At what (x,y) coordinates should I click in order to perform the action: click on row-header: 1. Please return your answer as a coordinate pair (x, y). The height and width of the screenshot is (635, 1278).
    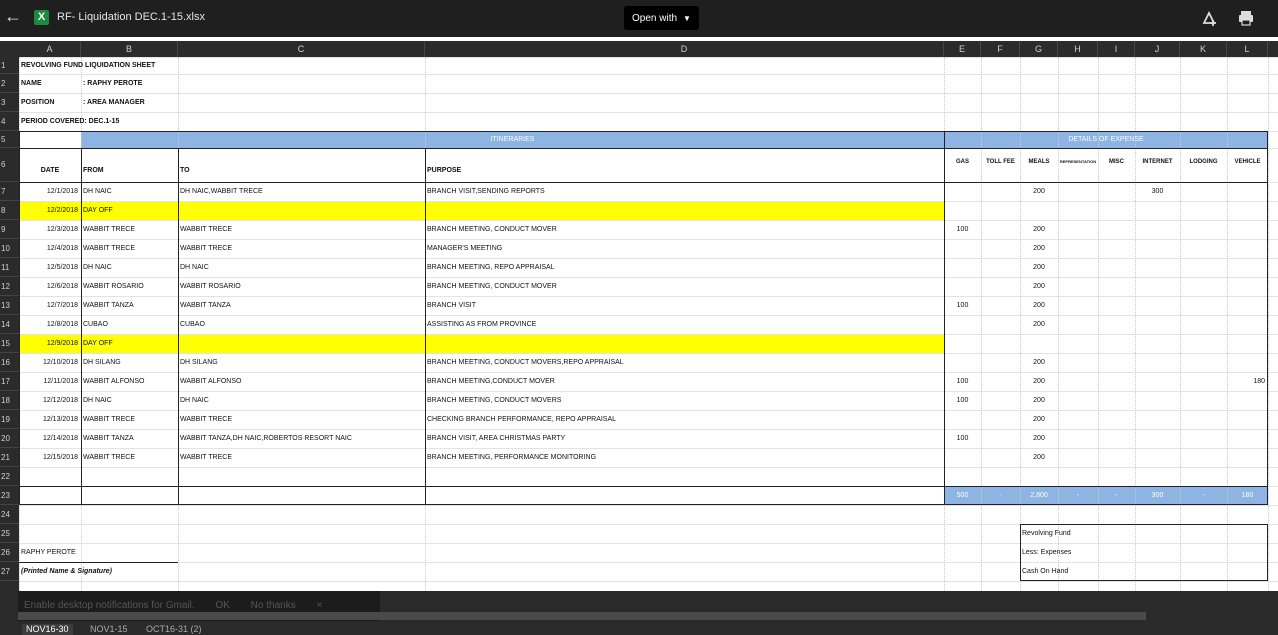
    Looking at the image, I should click on (9, 65).